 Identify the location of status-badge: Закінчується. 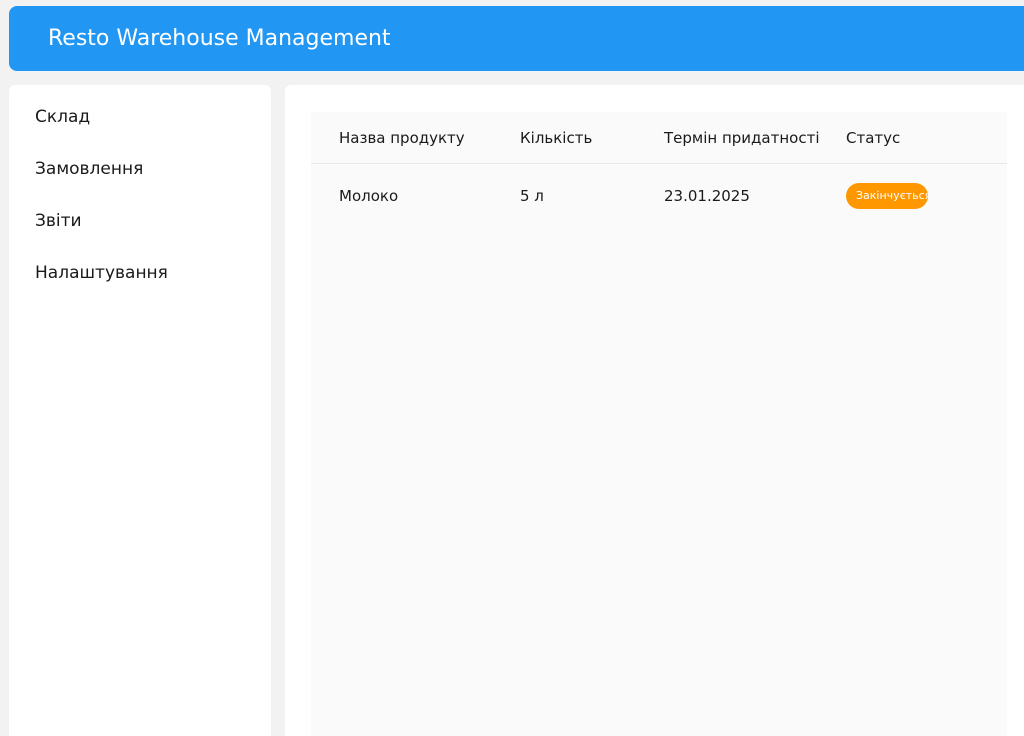
(887, 196).